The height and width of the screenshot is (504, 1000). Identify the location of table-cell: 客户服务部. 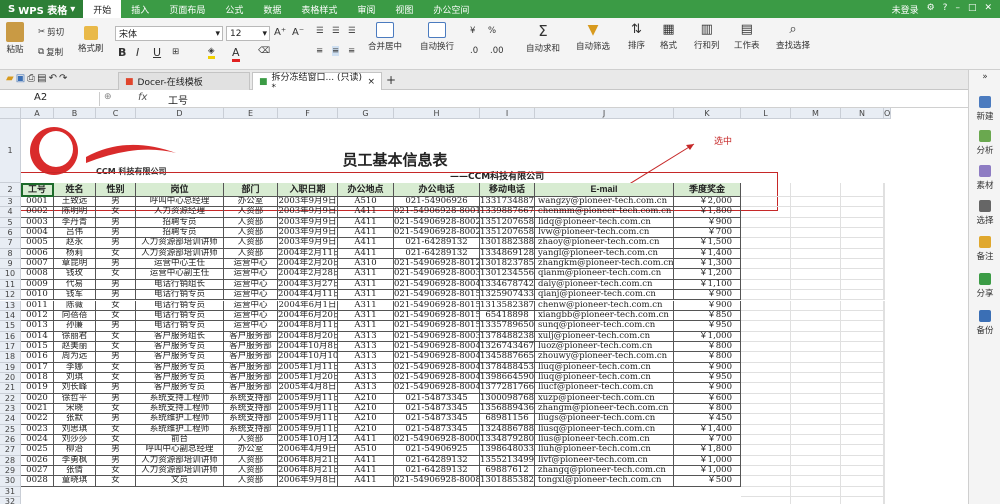
(251, 357).